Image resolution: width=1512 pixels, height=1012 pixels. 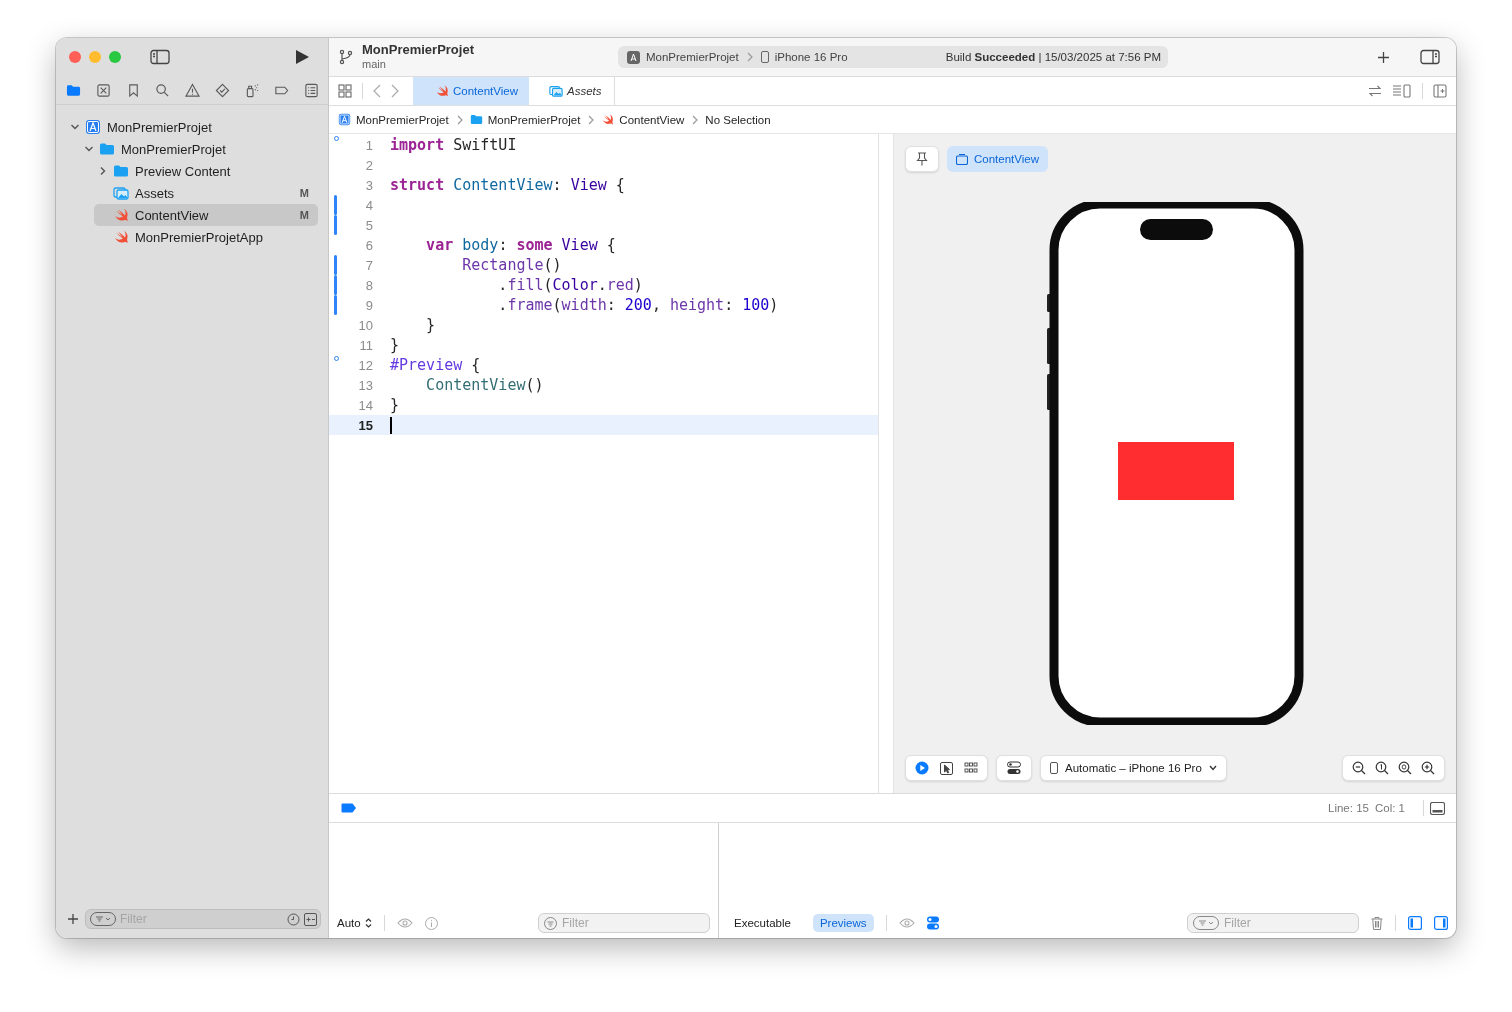 What do you see at coordinates (103, 90) in the screenshot?
I see `x-square-icon` at bounding box center [103, 90].